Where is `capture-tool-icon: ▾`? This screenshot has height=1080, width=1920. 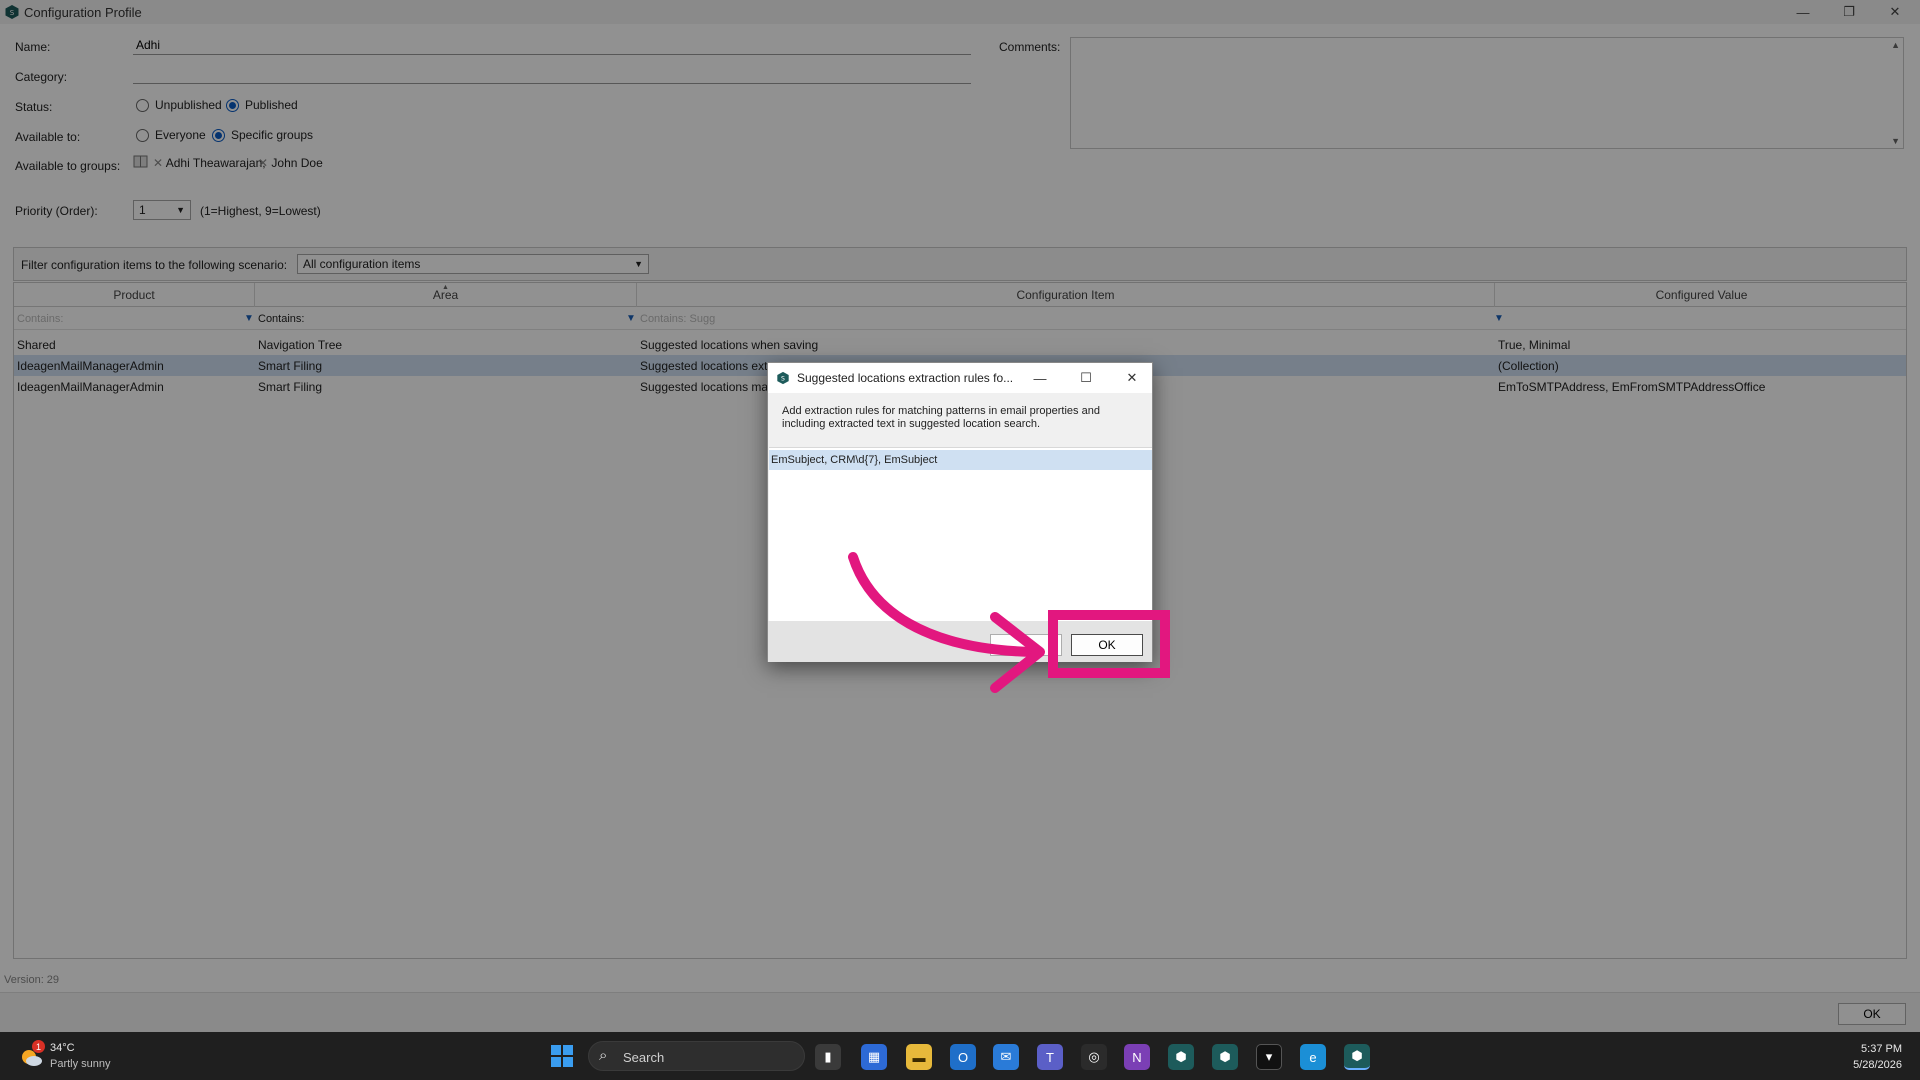 capture-tool-icon: ▾ is located at coordinates (1269, 1057).